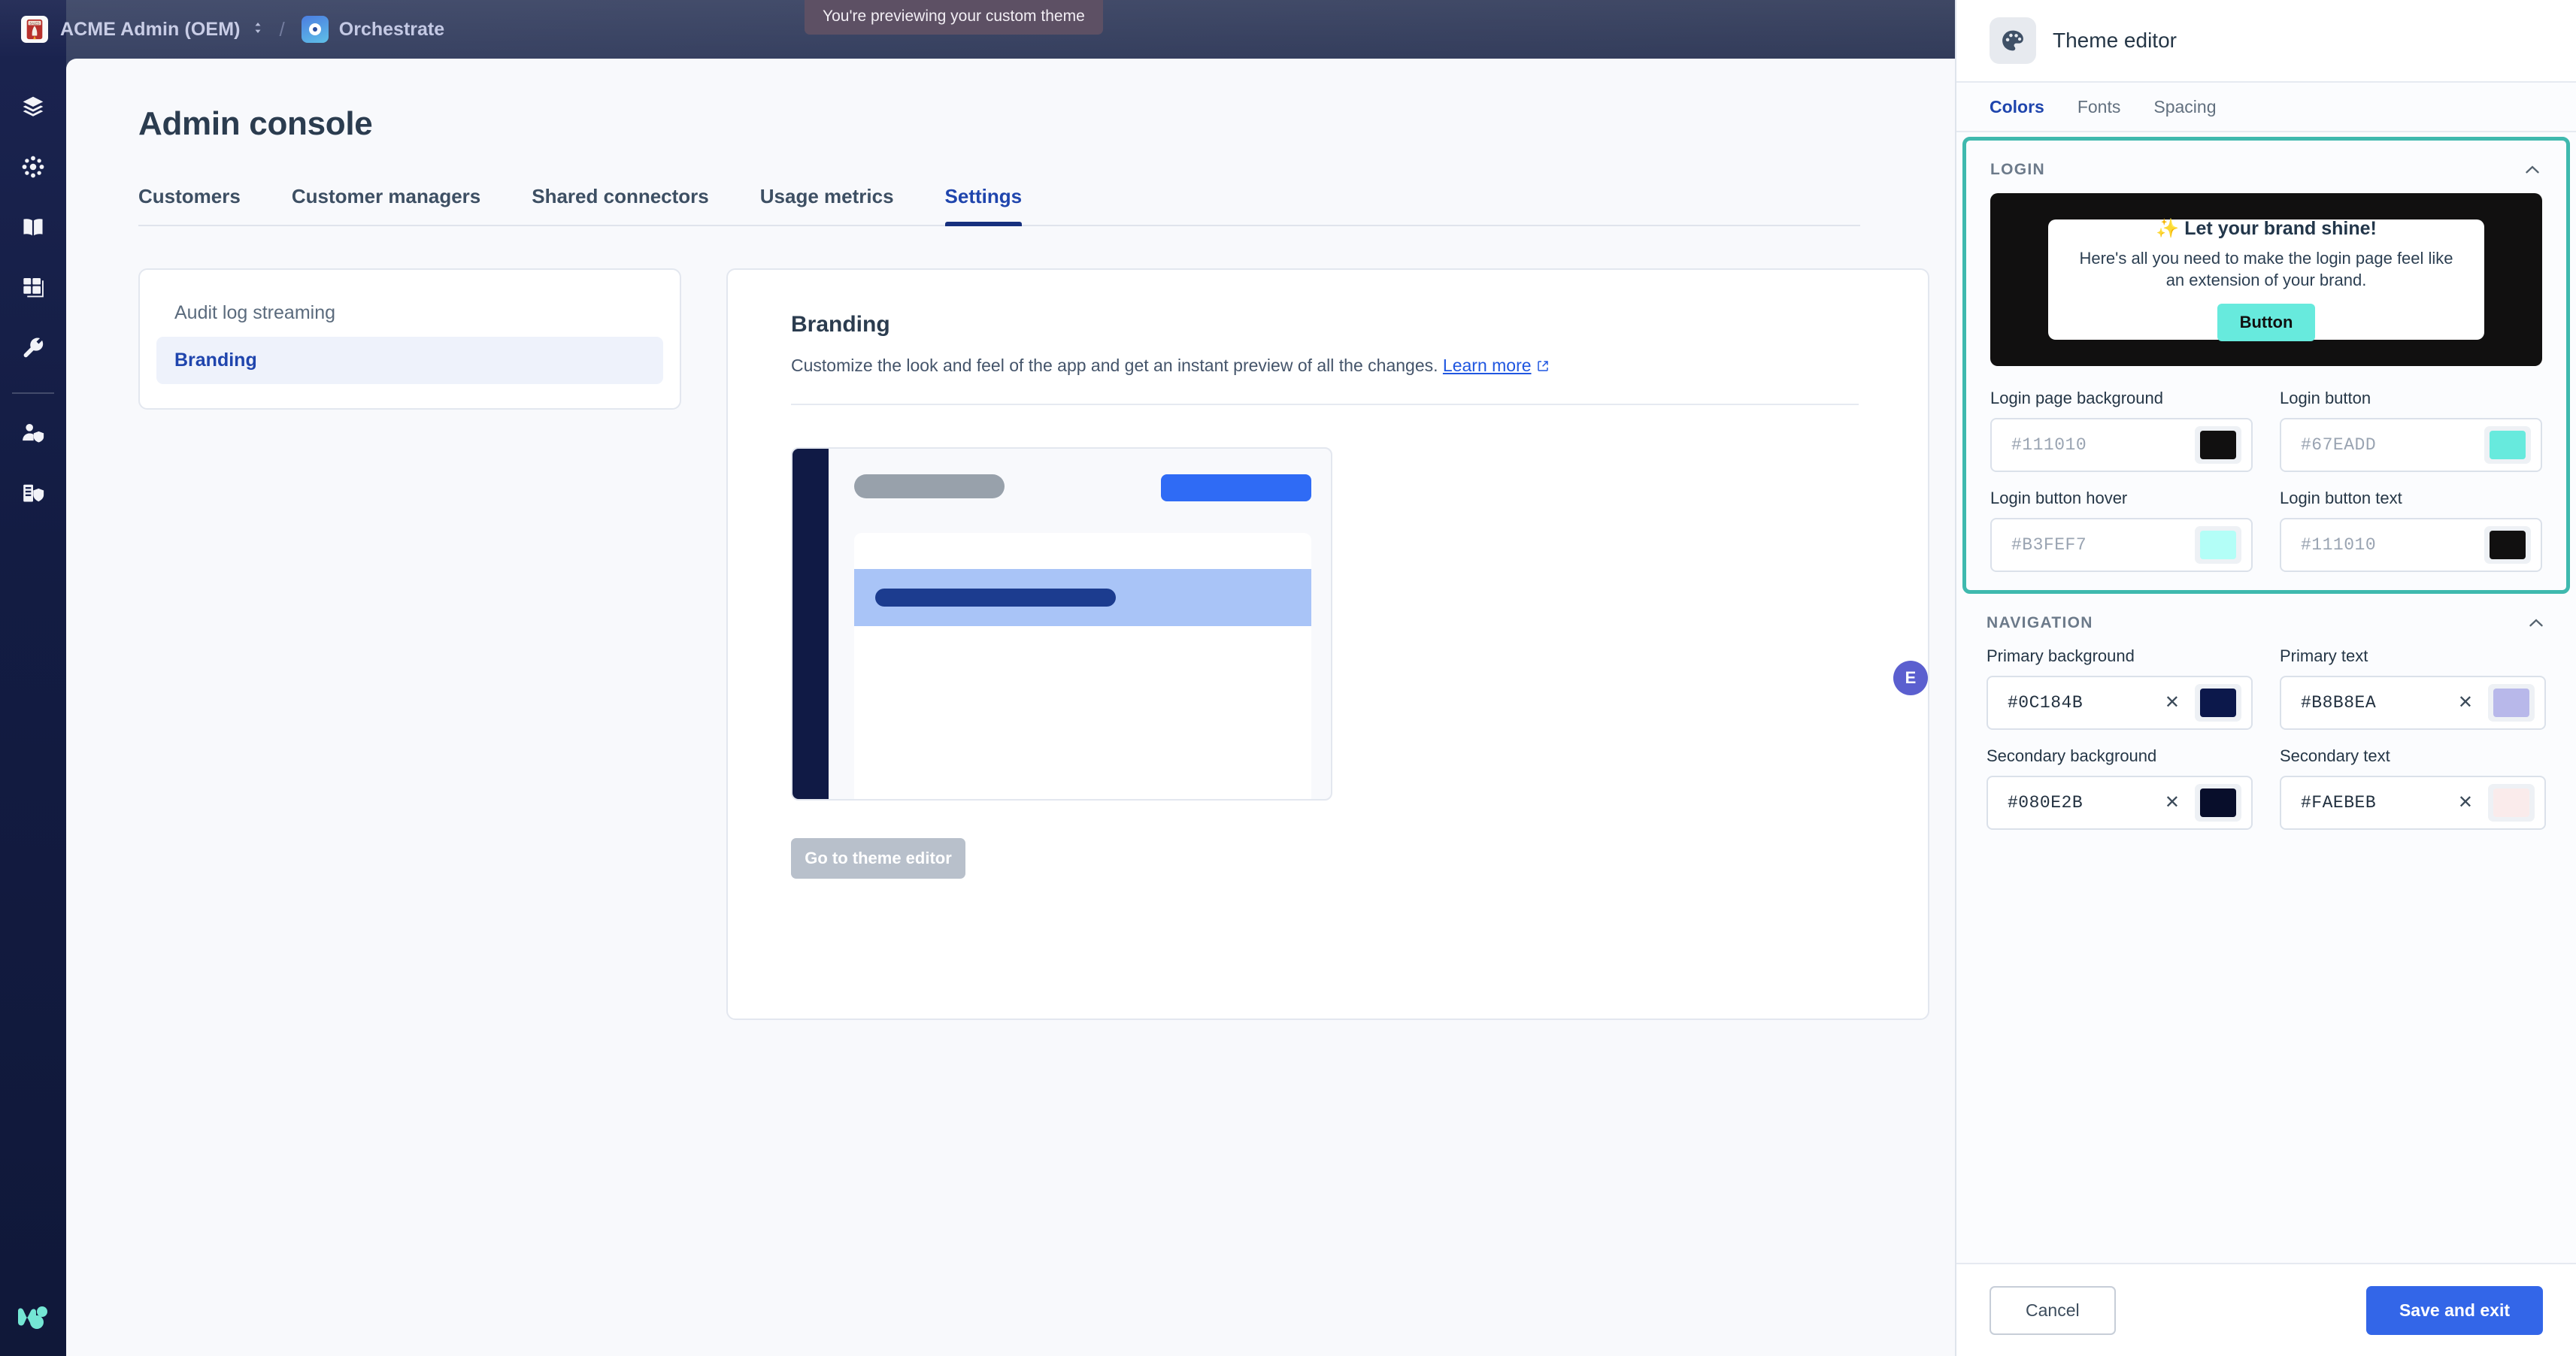 The image size is (2576, 1356). Describe the element at coordinates (2266, 1309) in the screenshot. I see `theme-editor-footer: Cancel Save and exit` at that location.